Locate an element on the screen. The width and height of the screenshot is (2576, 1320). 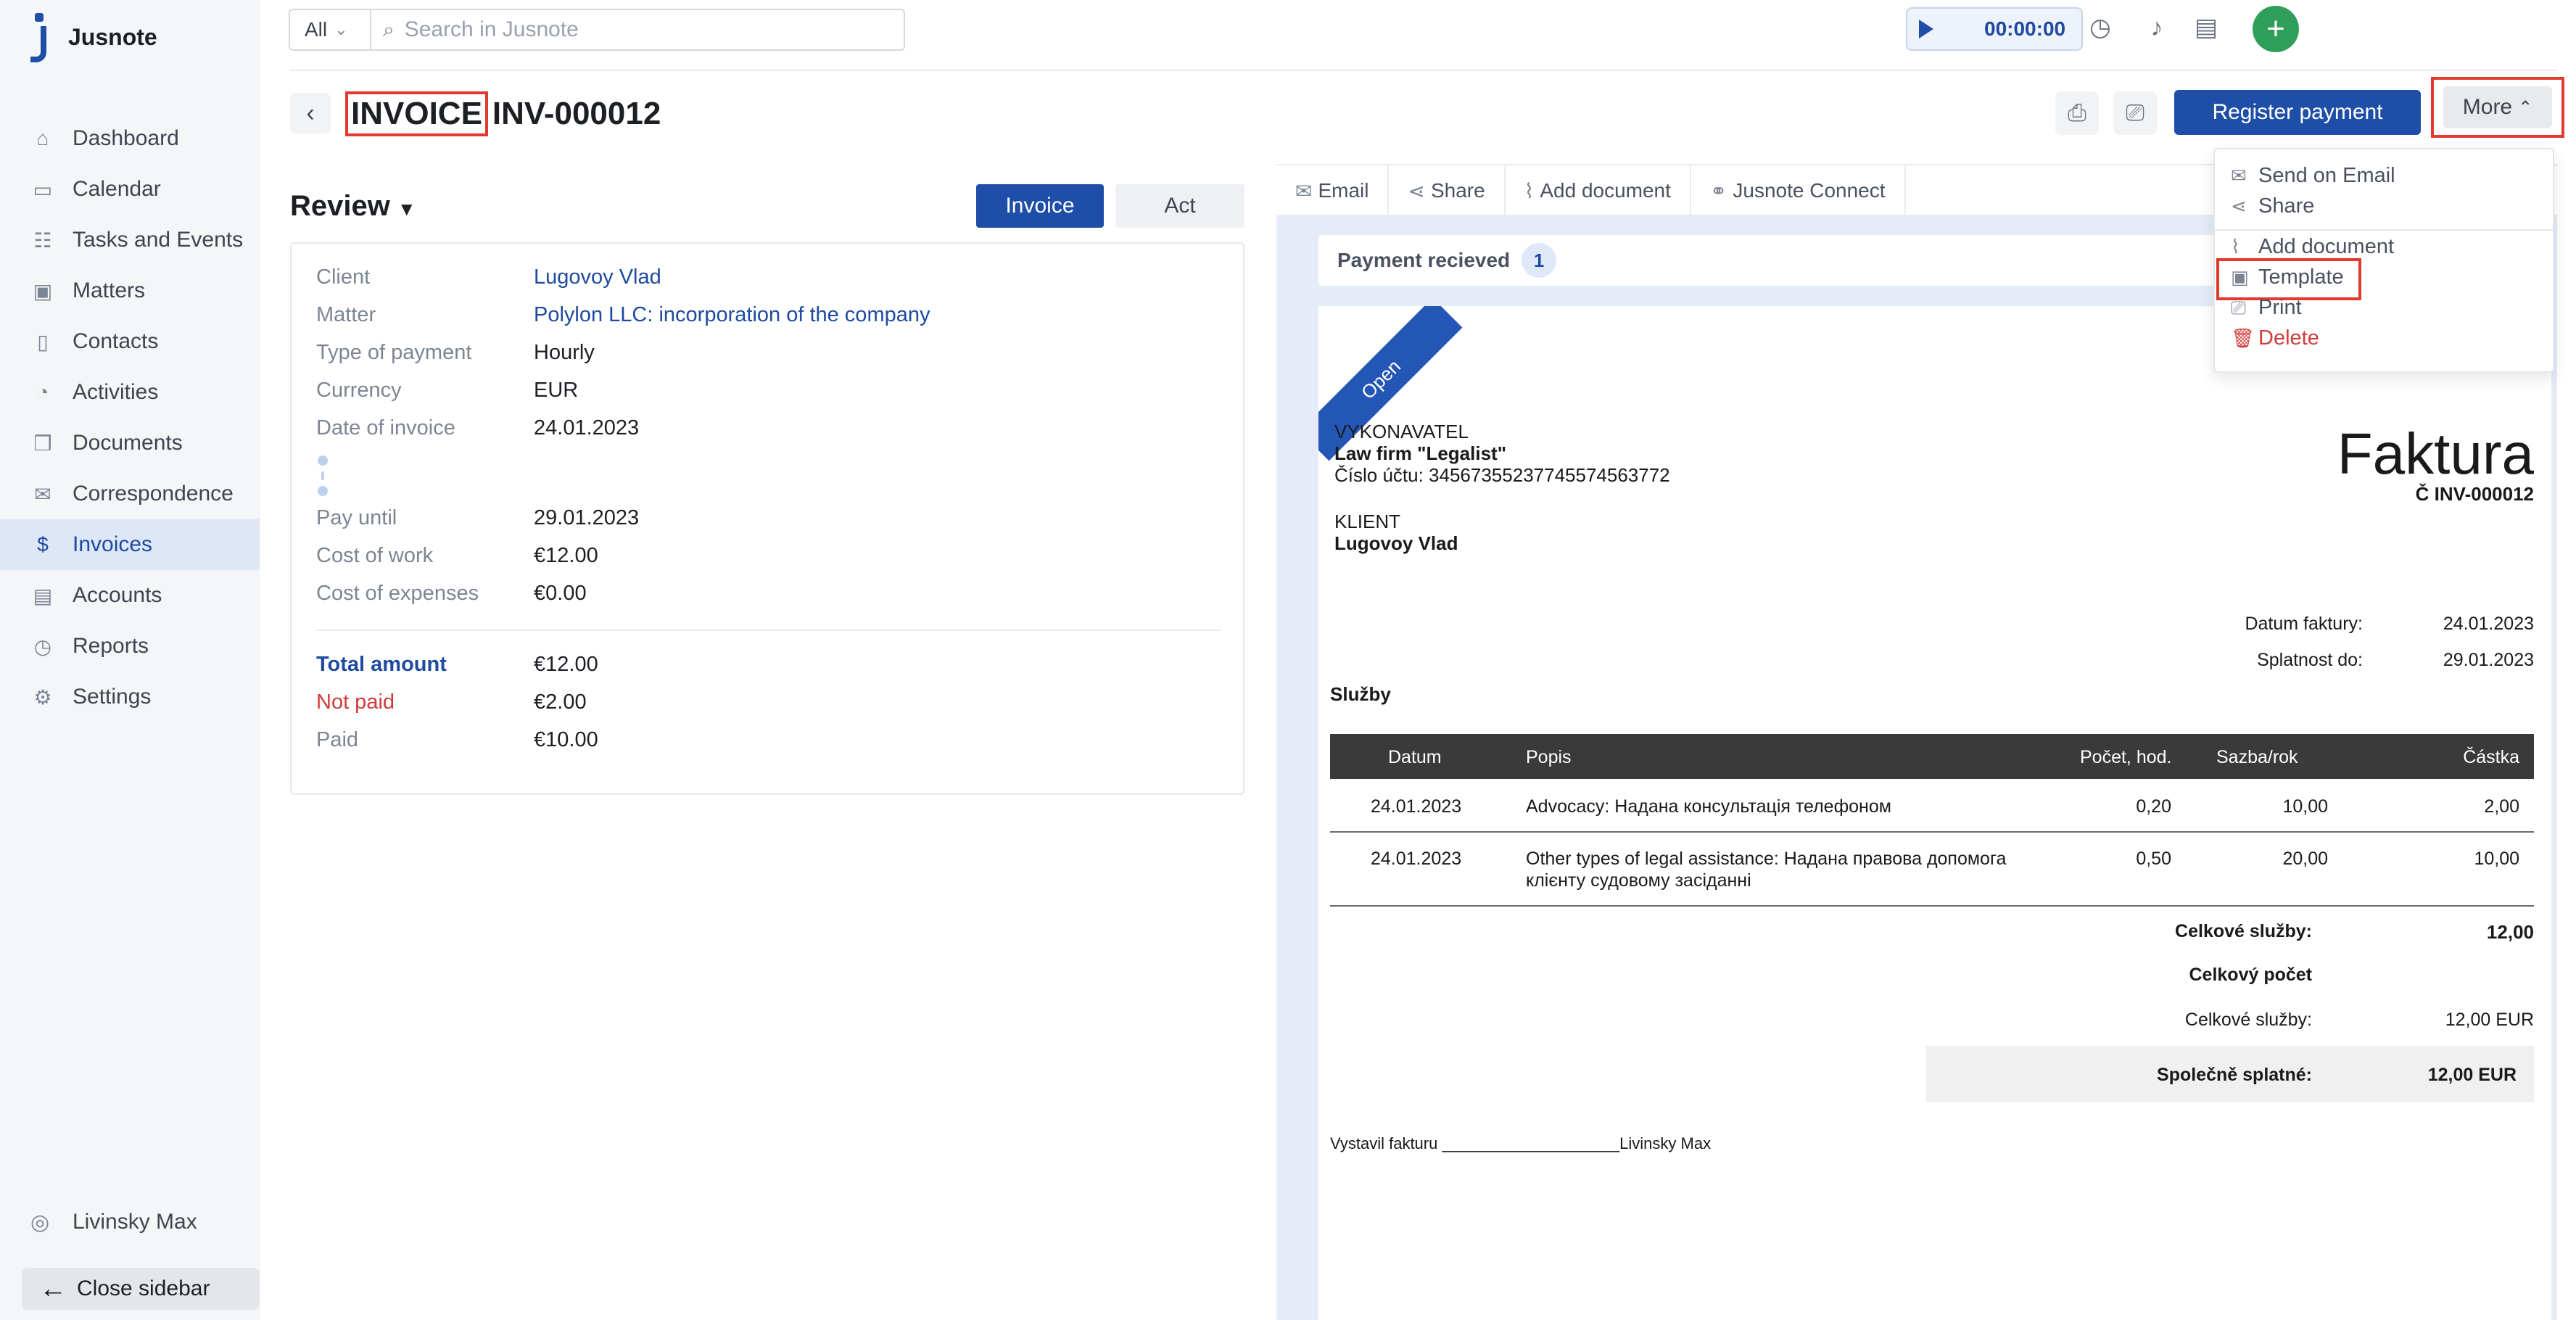
sidebar-item-matters: ▣ Matters is located at coordinates (130, 290).